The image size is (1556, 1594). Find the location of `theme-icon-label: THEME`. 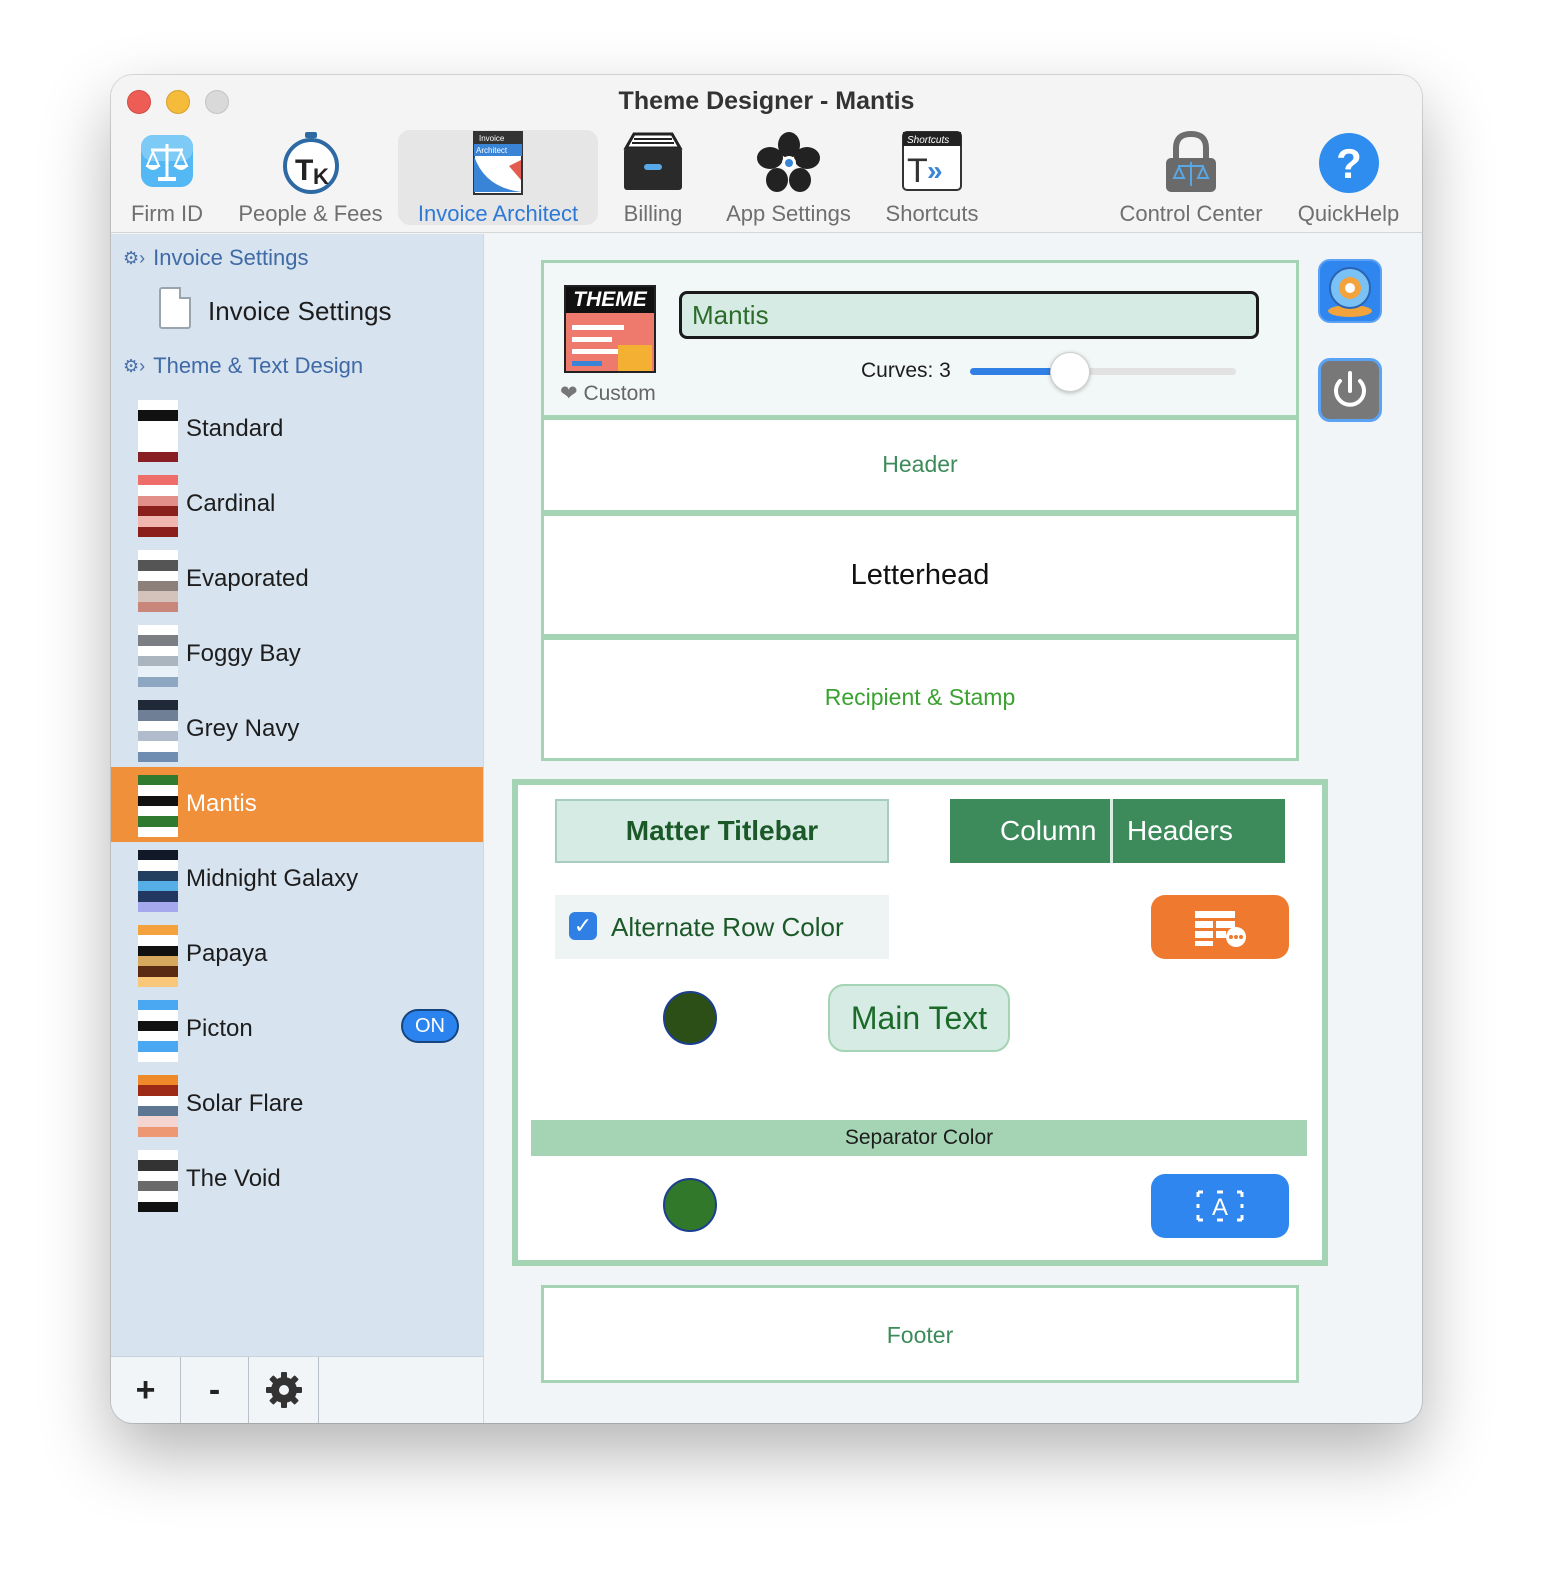

theme-icon-label: THEME is located at coordinates (610, 300).